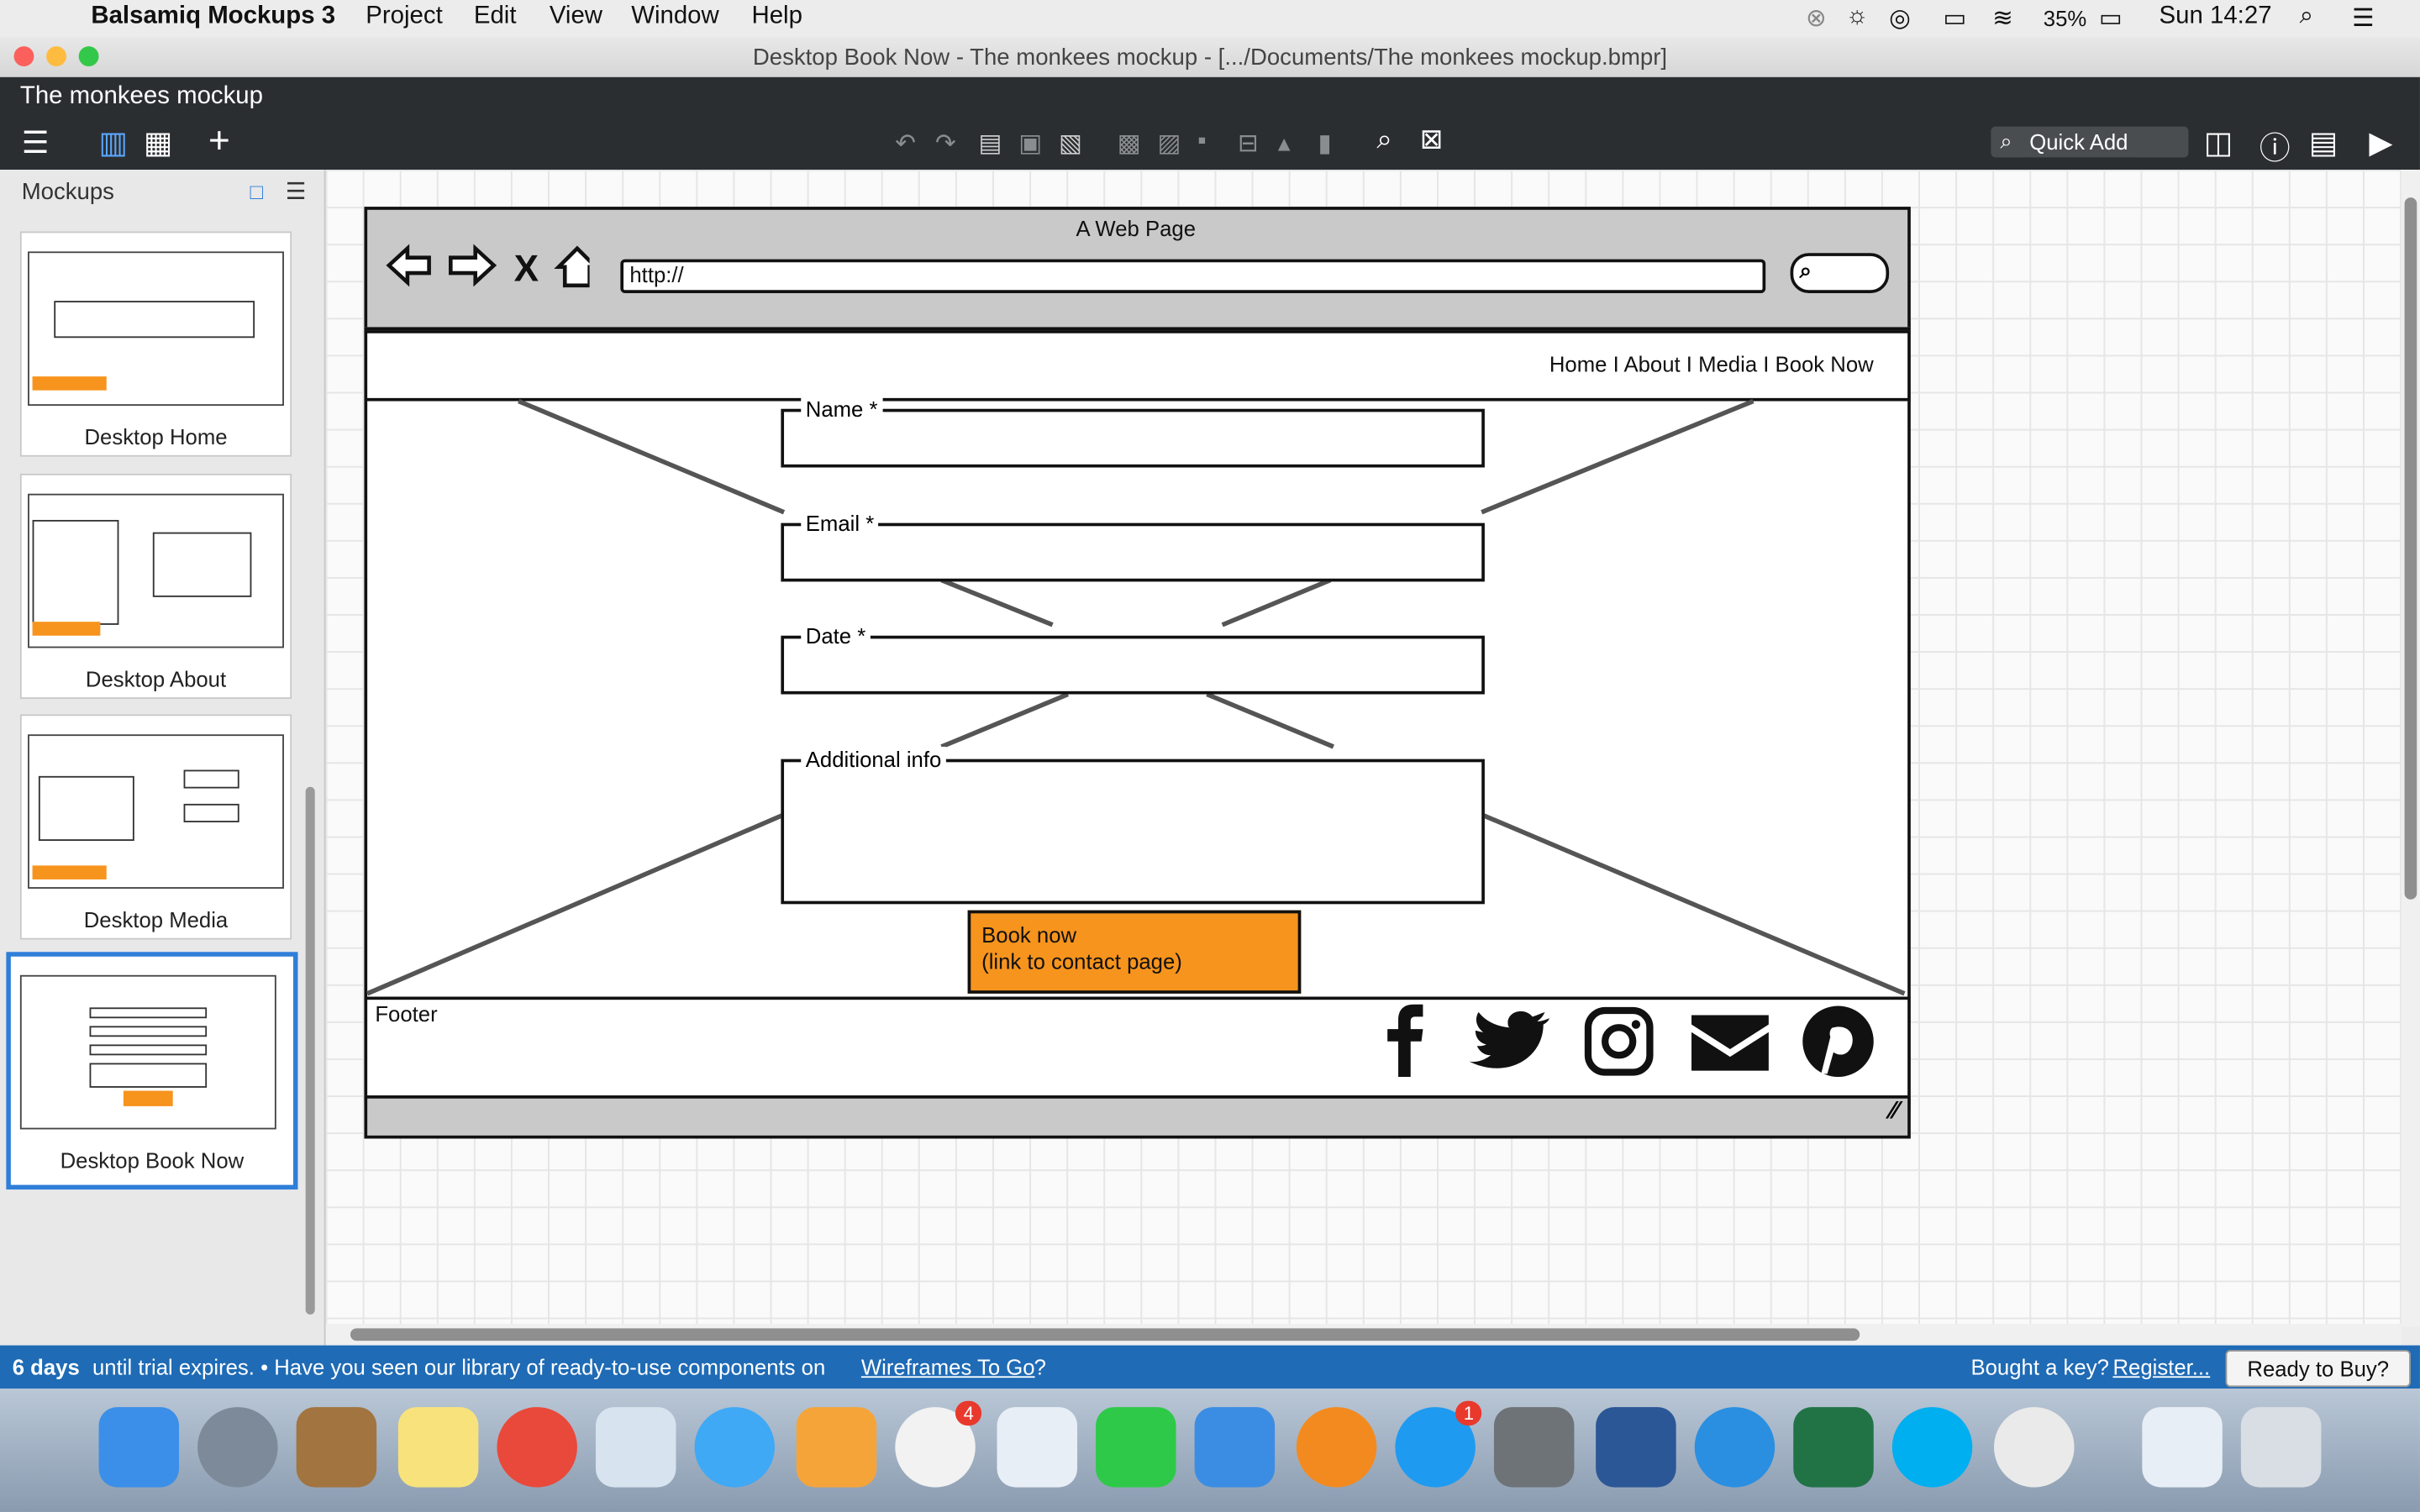 Image resolution: width=2420 pixels, height=1512 pixels. Describe the element at coordinates (2363, 18) in the screenshot. I see `notification-center-icon: ☰` at that location.